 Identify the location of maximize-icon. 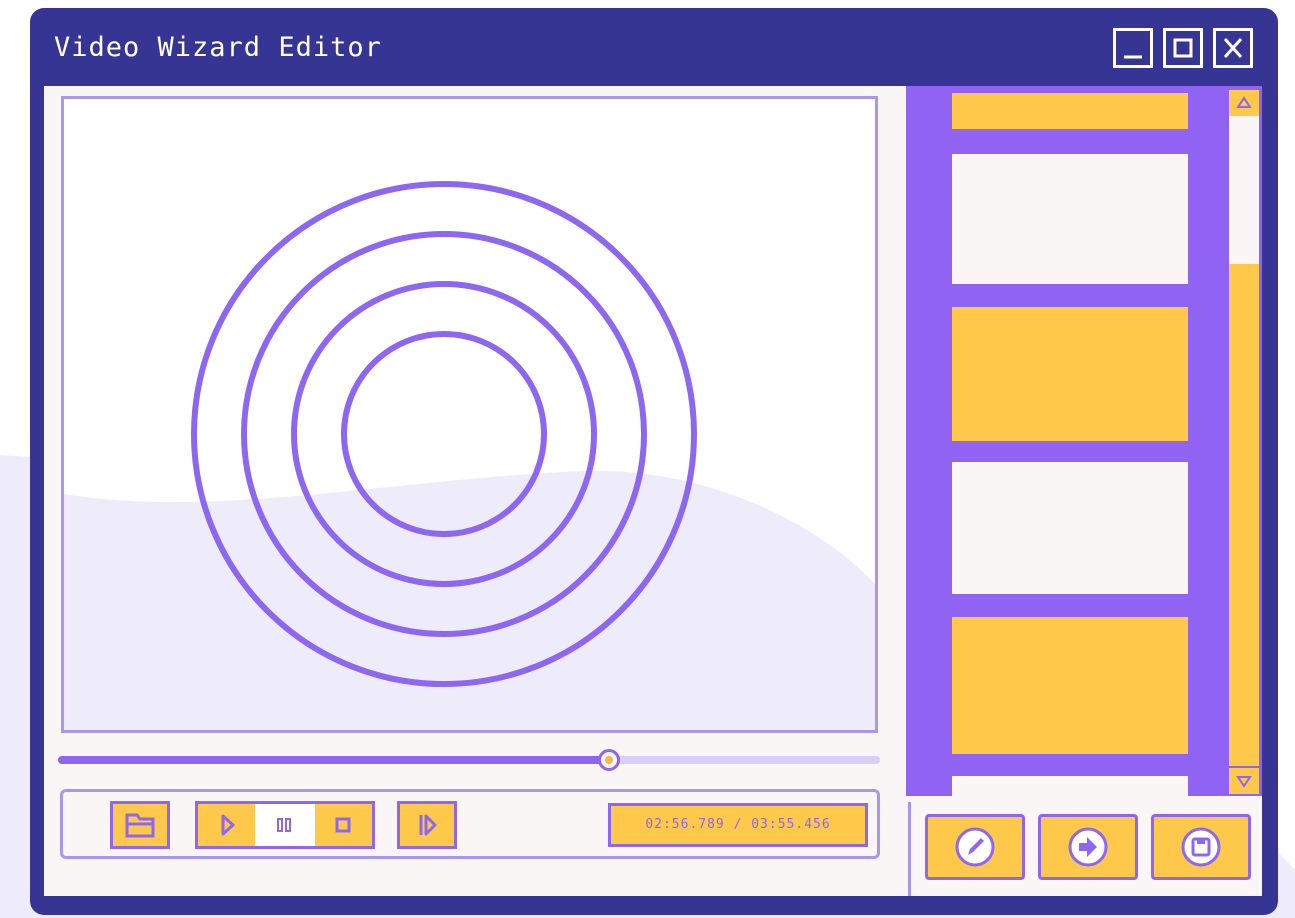
(1183, 48).